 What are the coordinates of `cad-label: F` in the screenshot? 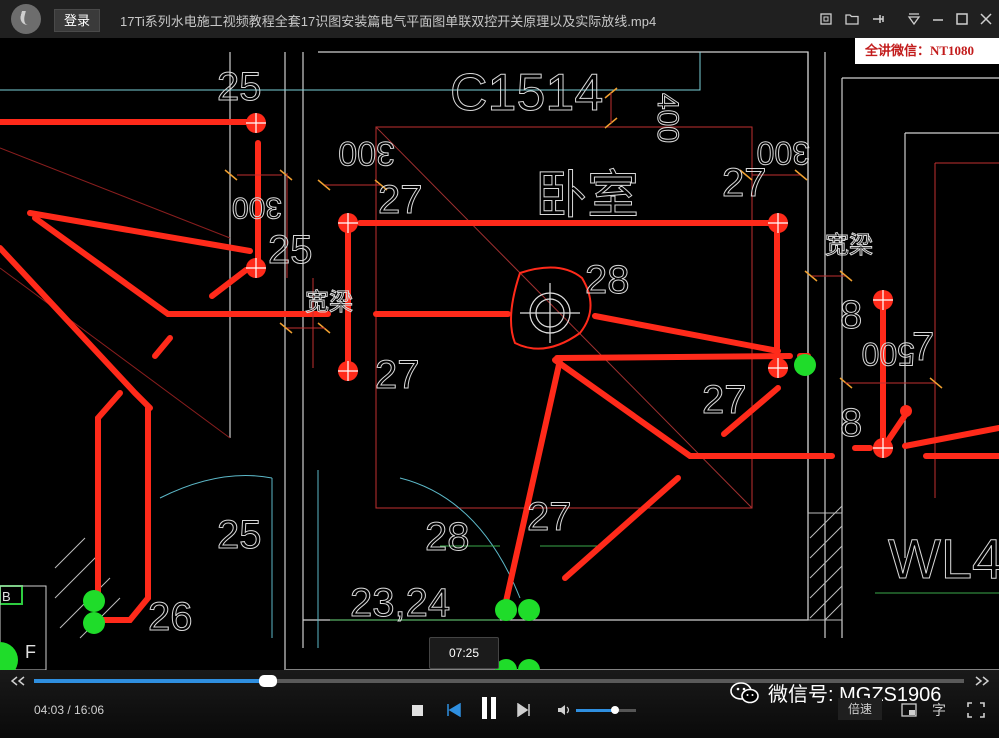 It's located at (30, 652).